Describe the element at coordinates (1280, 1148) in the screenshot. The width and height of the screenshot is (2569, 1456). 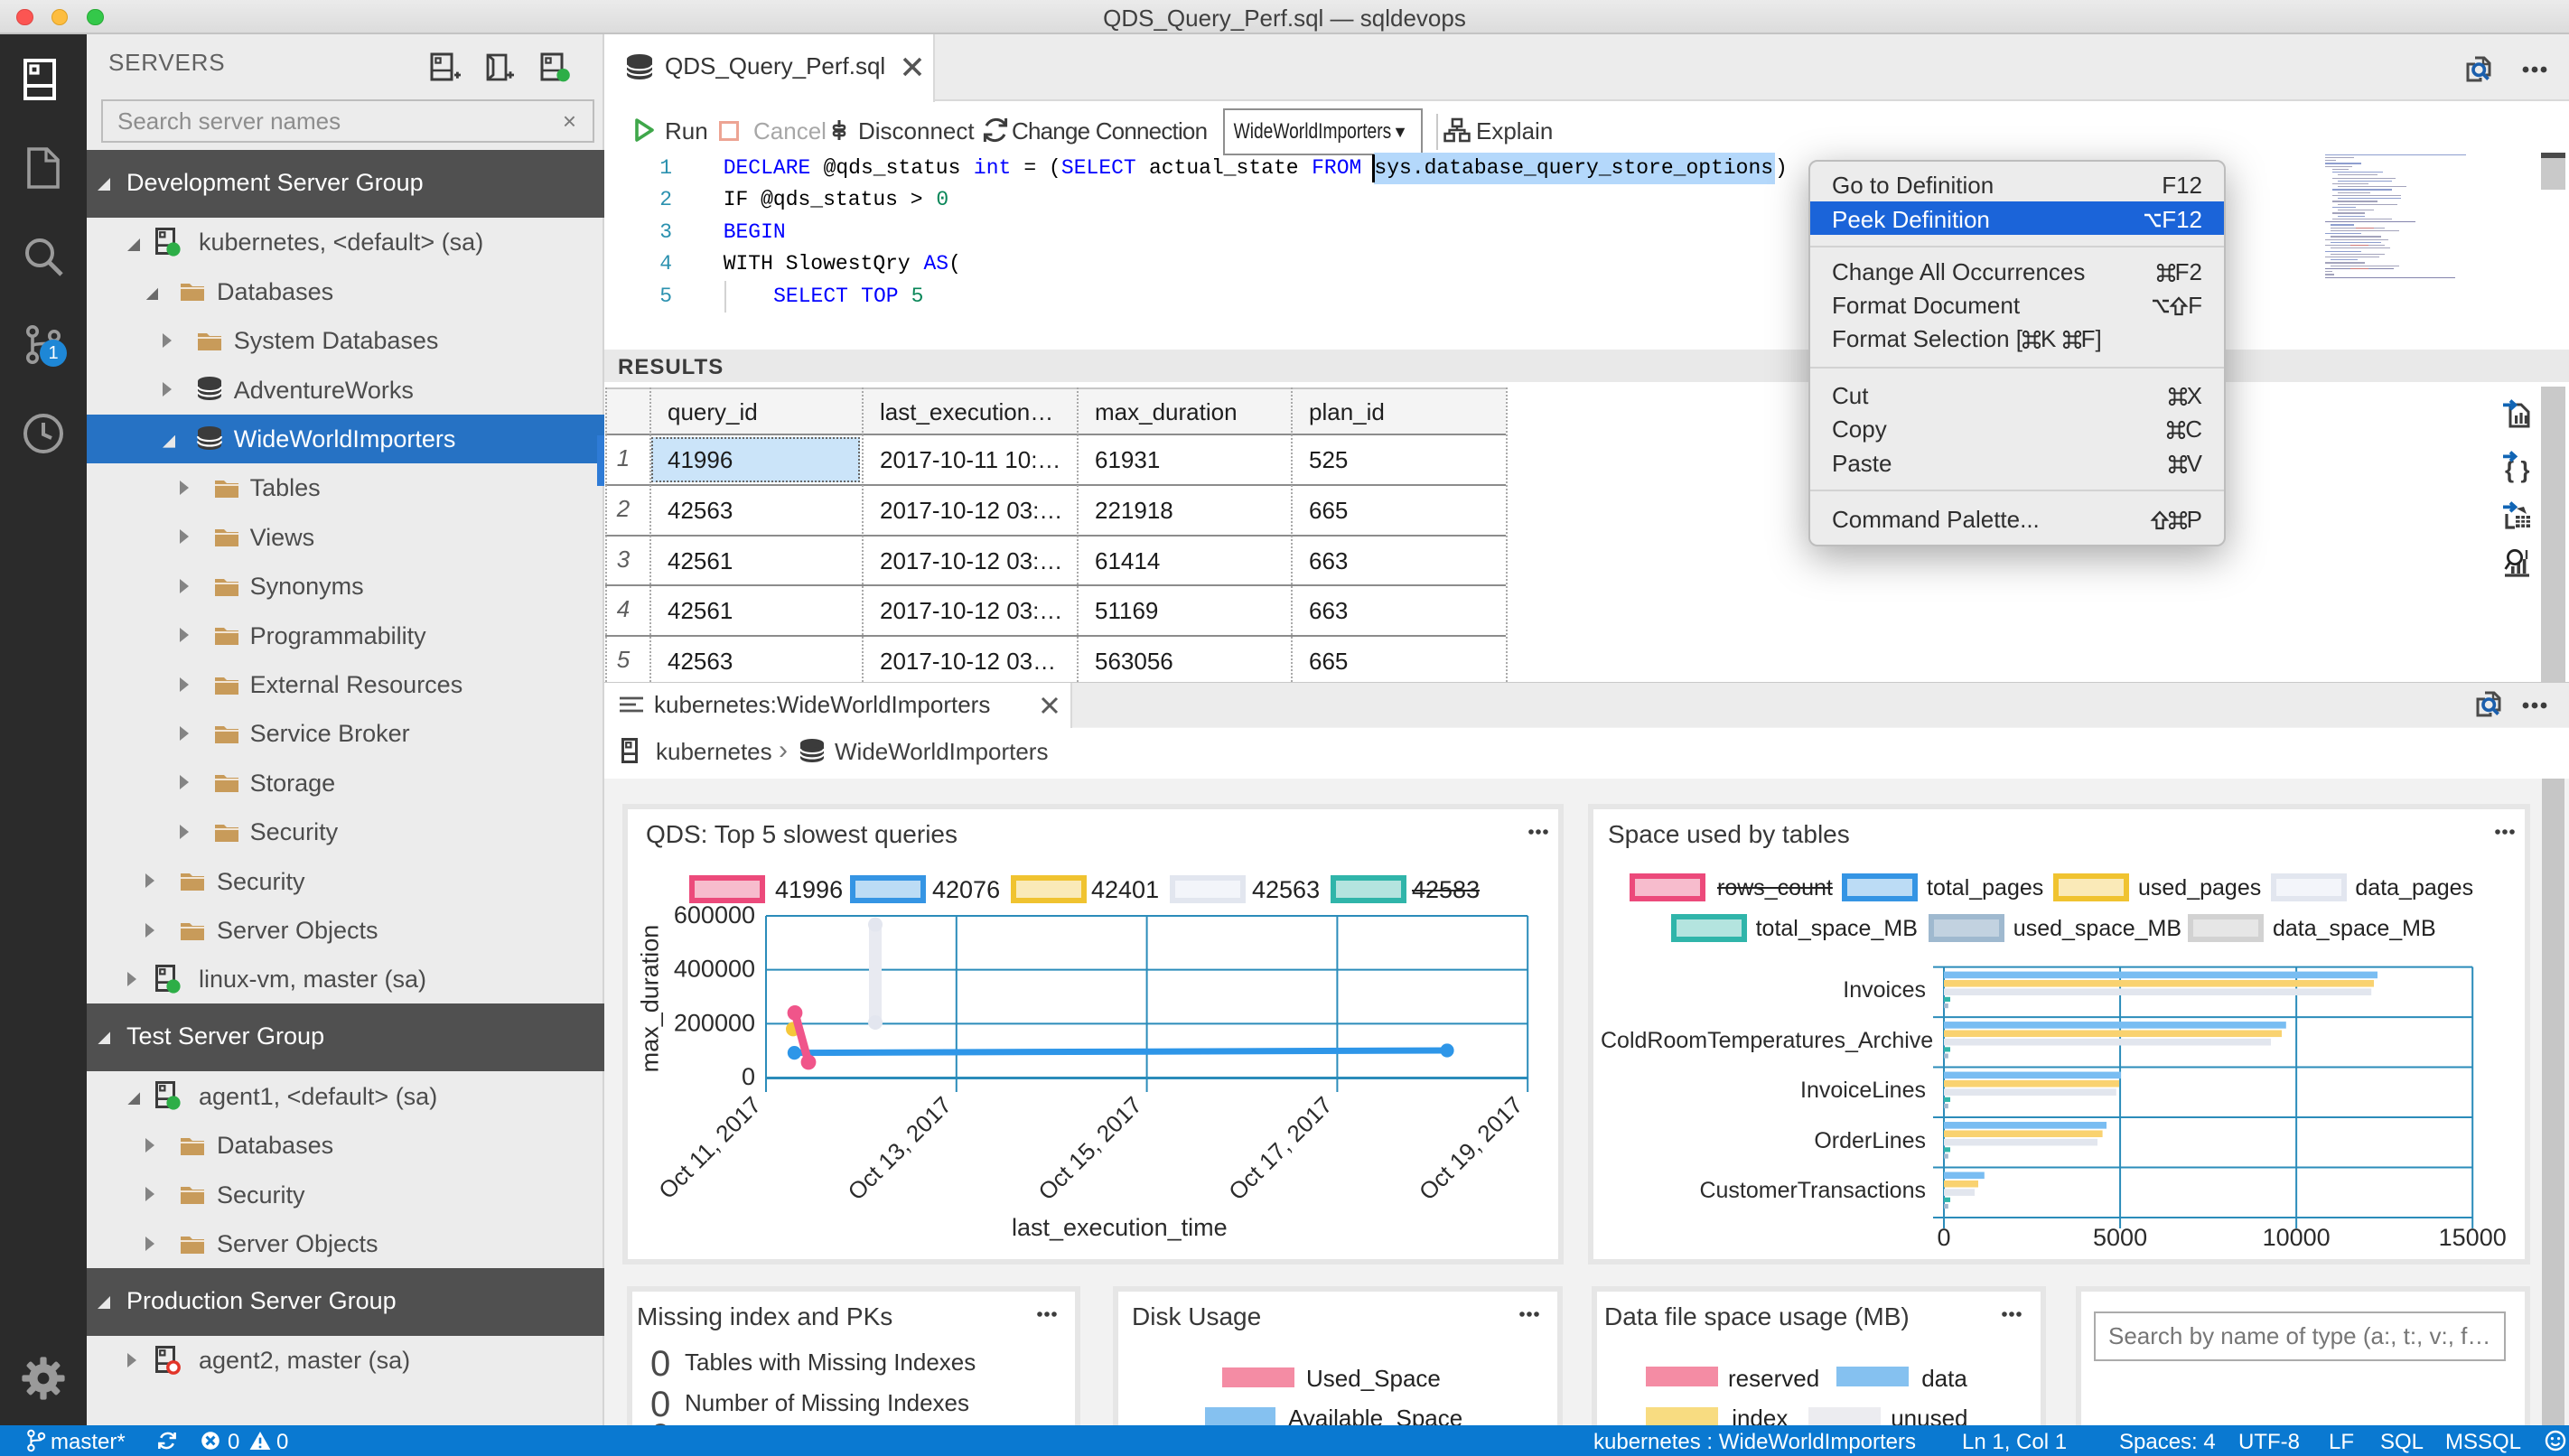
I see `svg-text: Oct 17, 2017` at that location.